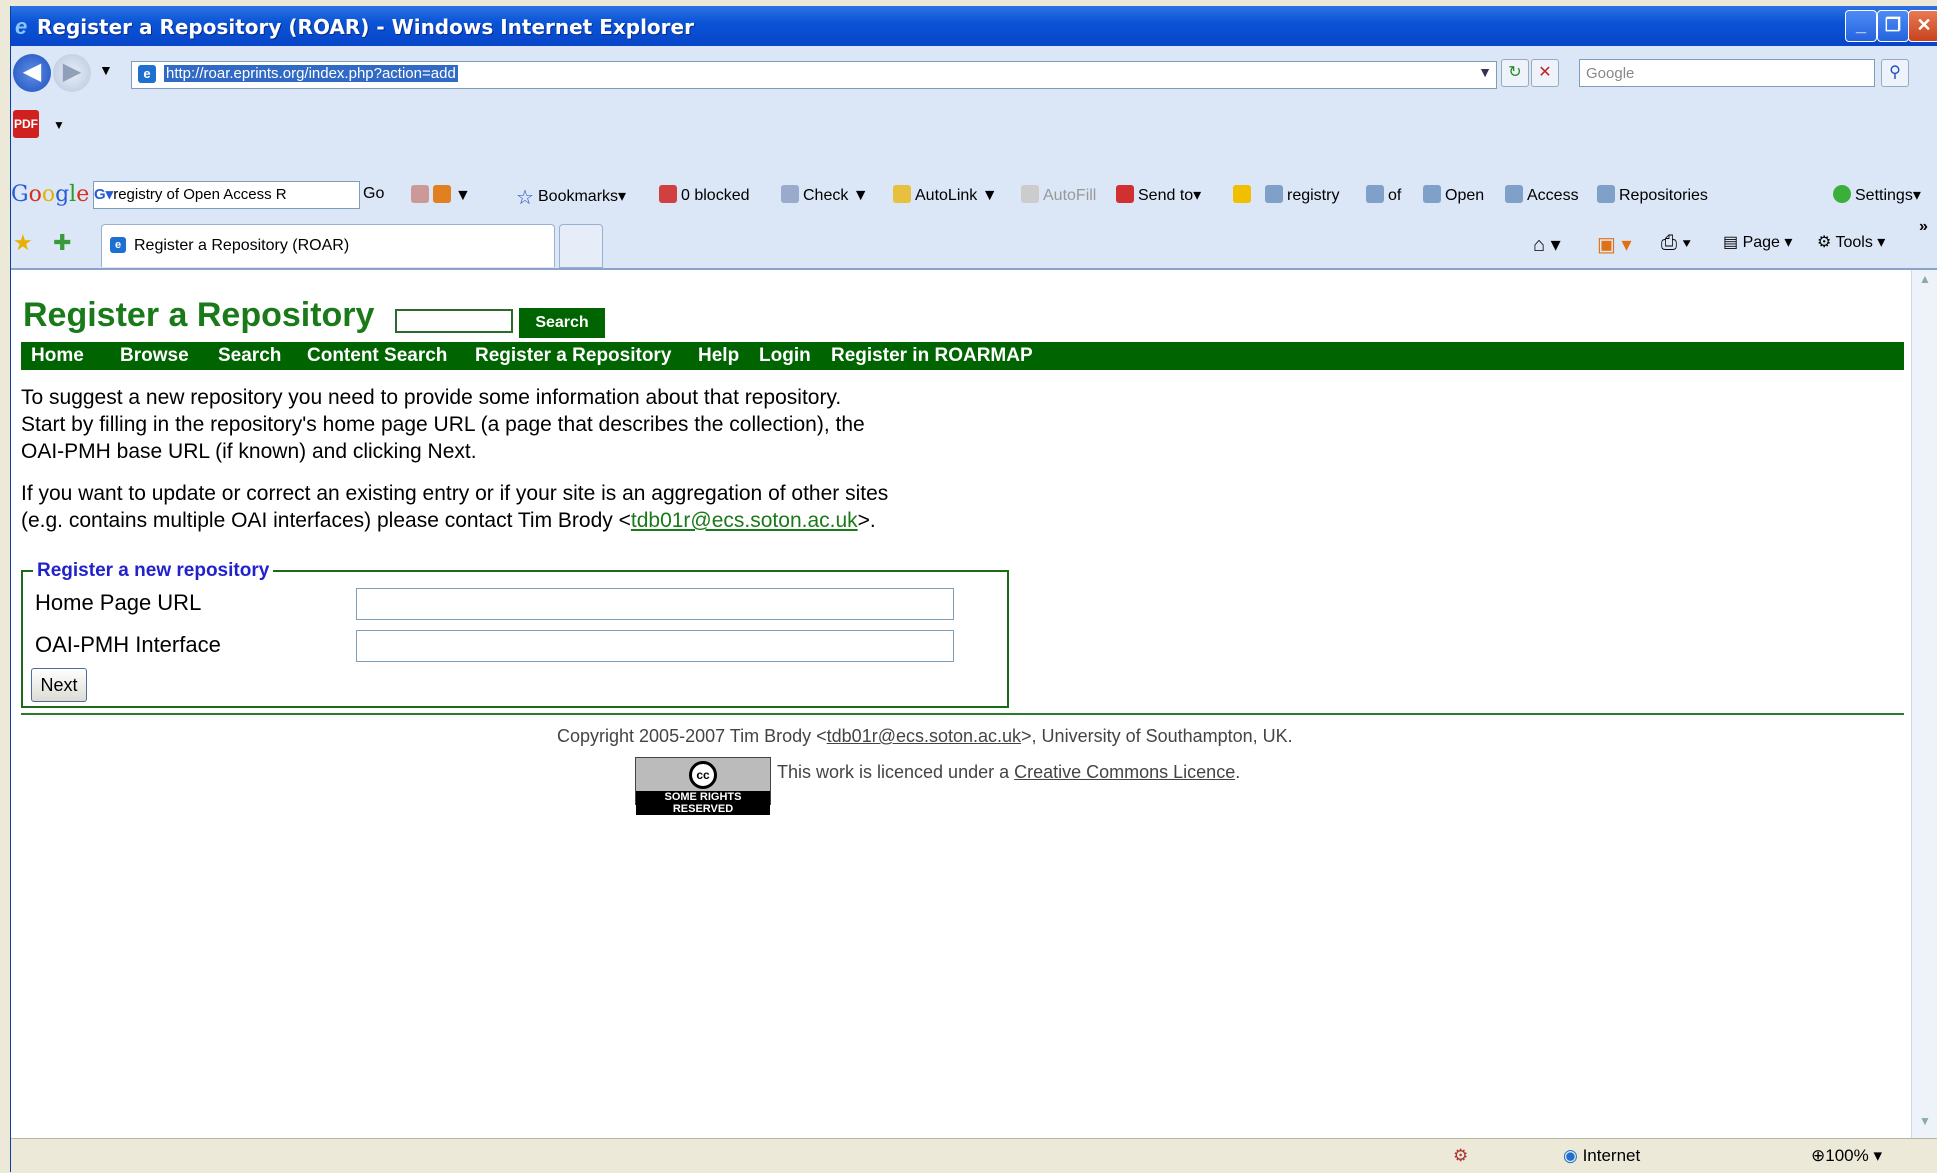 The image size is (1937, 1173). I want to click on contact-email-link: tdb01r@ecs.soton.ac.uk, so click(744, 520).